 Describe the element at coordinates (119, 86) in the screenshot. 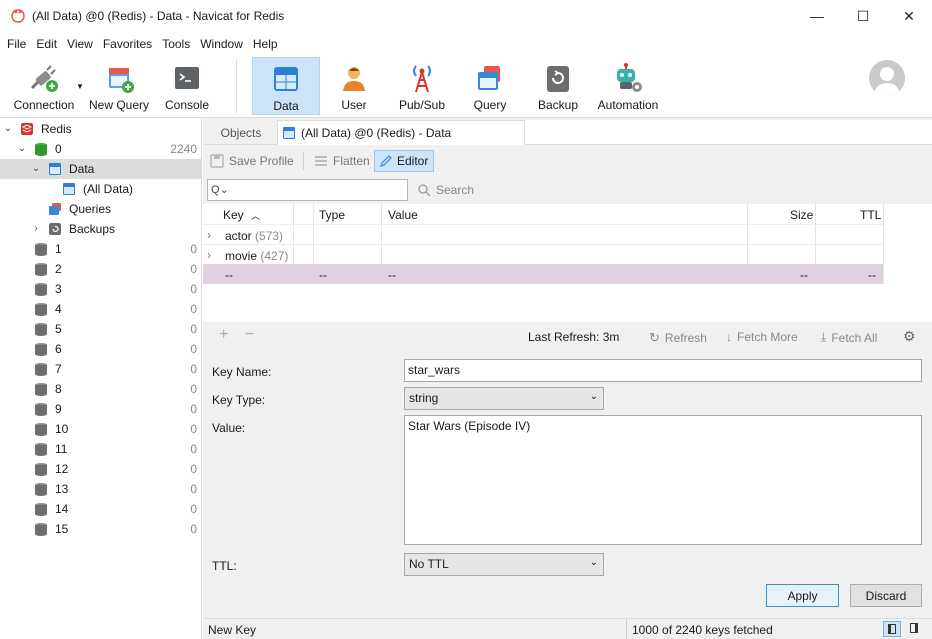

I see `new-query-button: New Query` at that location.